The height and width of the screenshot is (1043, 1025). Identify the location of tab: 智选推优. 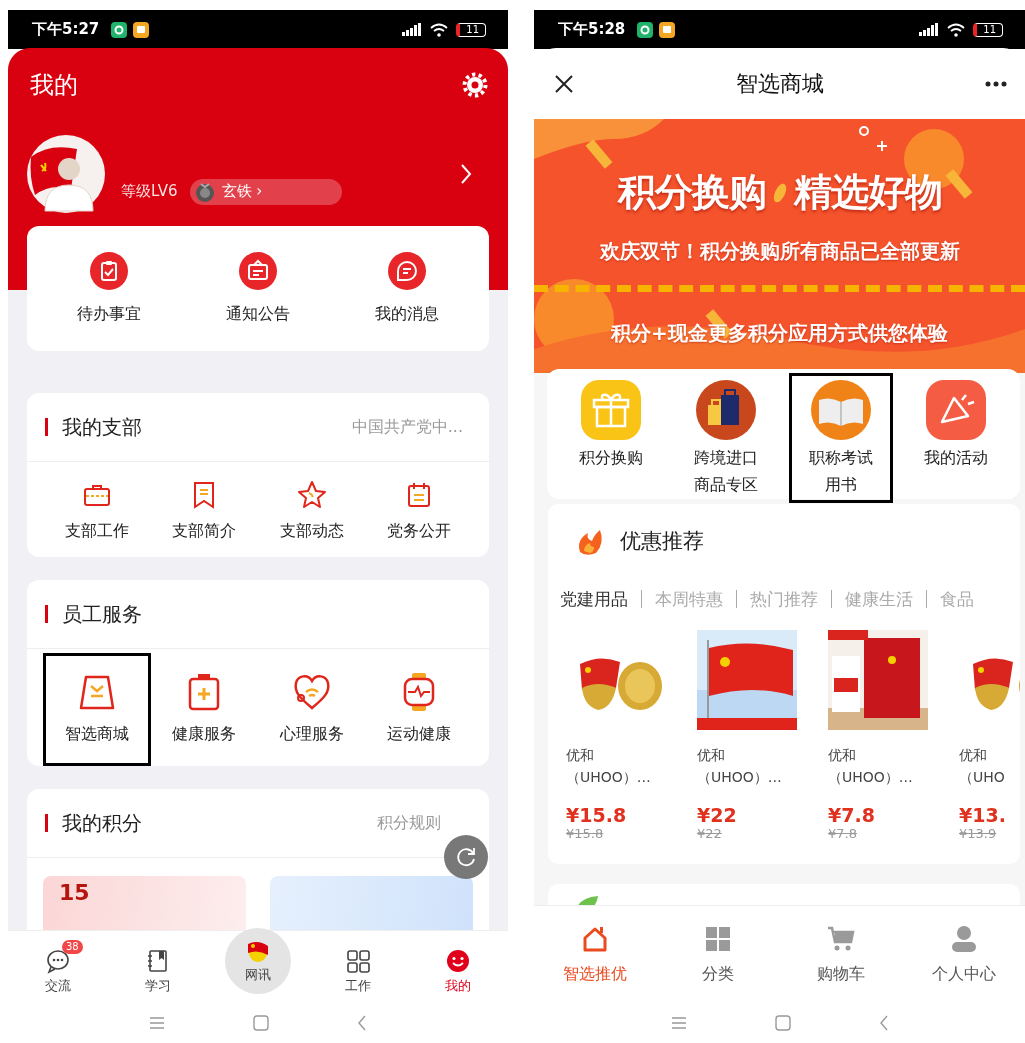
(595, 954).